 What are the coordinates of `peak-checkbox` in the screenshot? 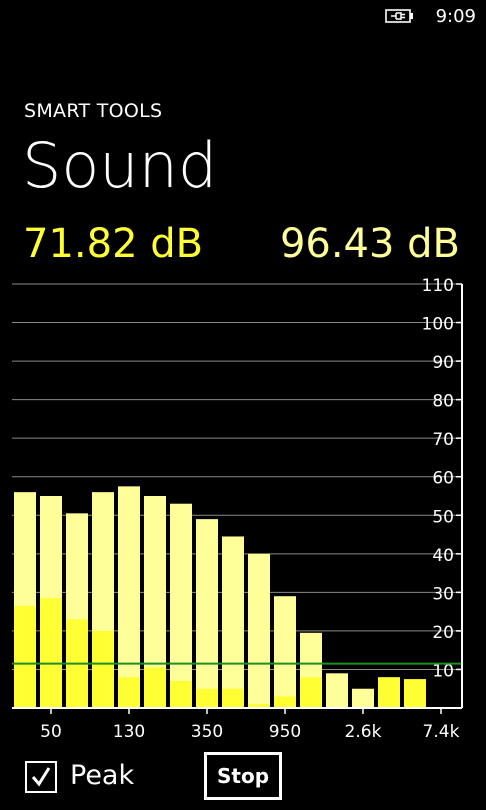 It's located at (41, 777).